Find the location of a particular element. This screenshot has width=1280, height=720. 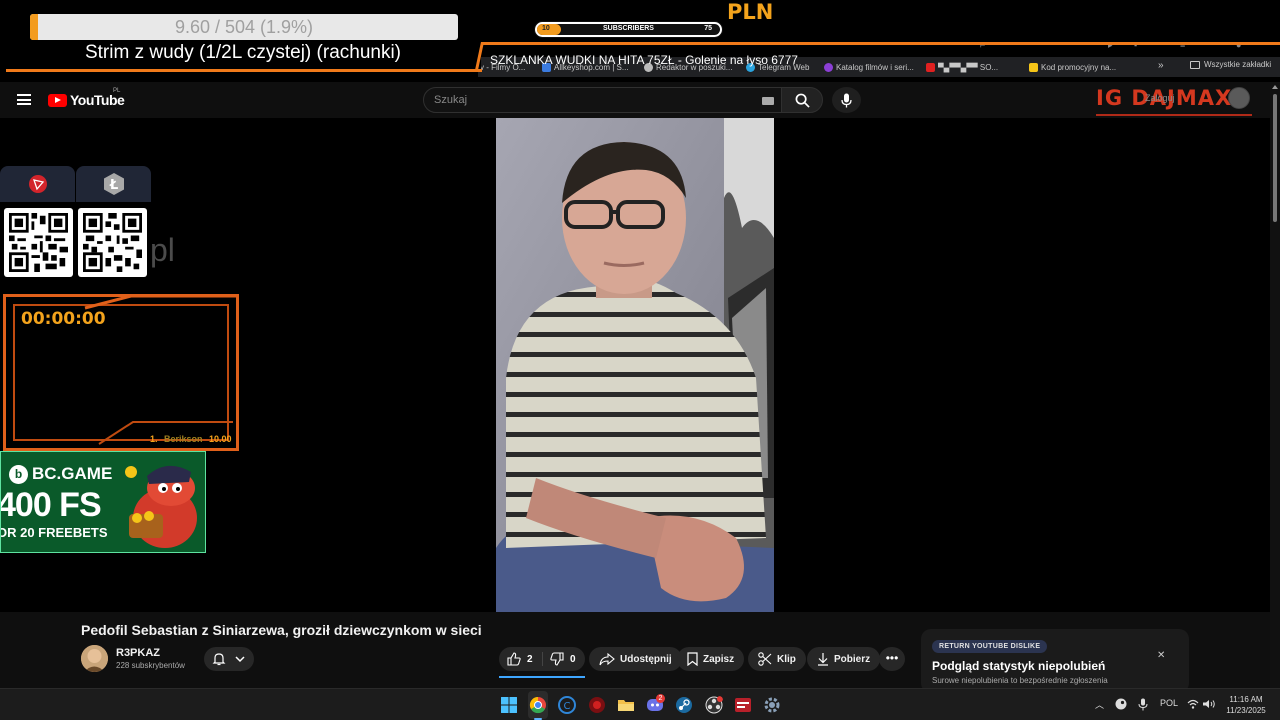

save-button: Zapisz is located at coordinates (711, 659).